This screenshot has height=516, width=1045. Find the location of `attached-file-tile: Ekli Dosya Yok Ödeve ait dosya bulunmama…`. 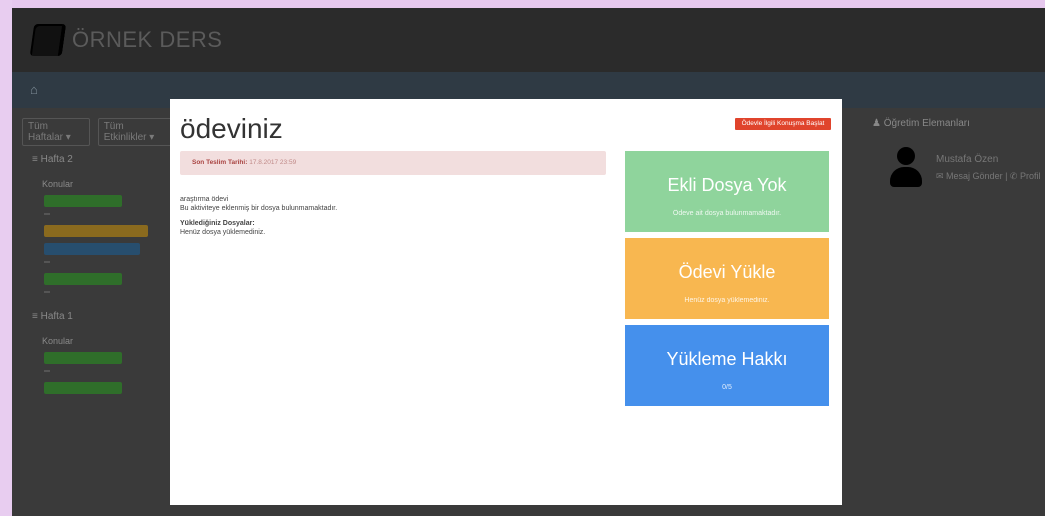

attached-file-tile: Ekli Dosya Yok Ödeve ait dosya bulunmama… is located at coordinates (727, 191).